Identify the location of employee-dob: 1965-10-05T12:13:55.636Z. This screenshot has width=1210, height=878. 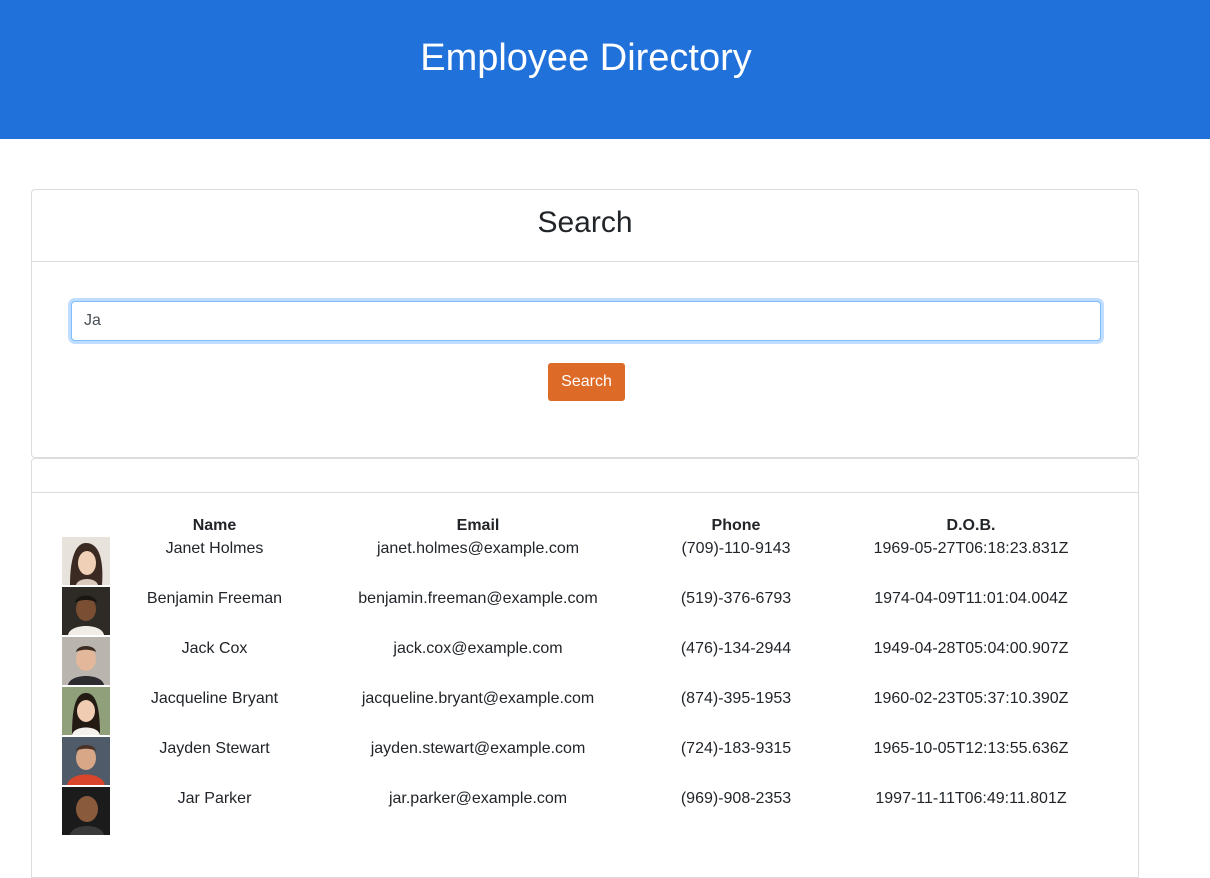
(971, 748).